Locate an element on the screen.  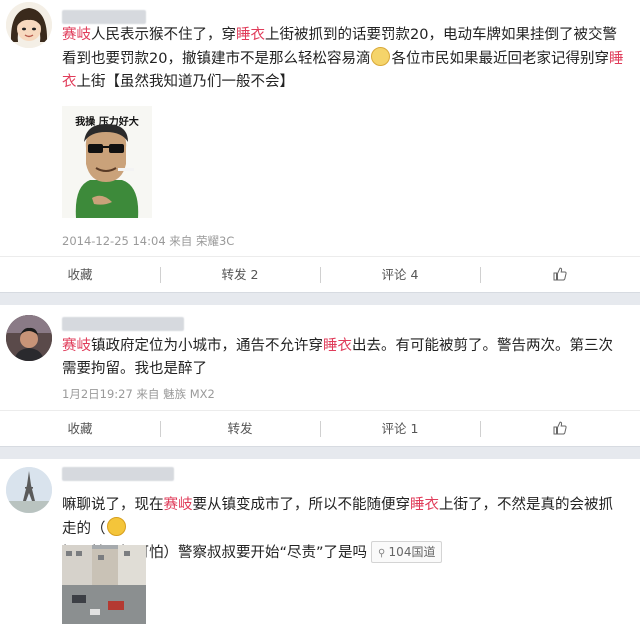
comment-button: 评论 1 is located at coordinates (400, 429).